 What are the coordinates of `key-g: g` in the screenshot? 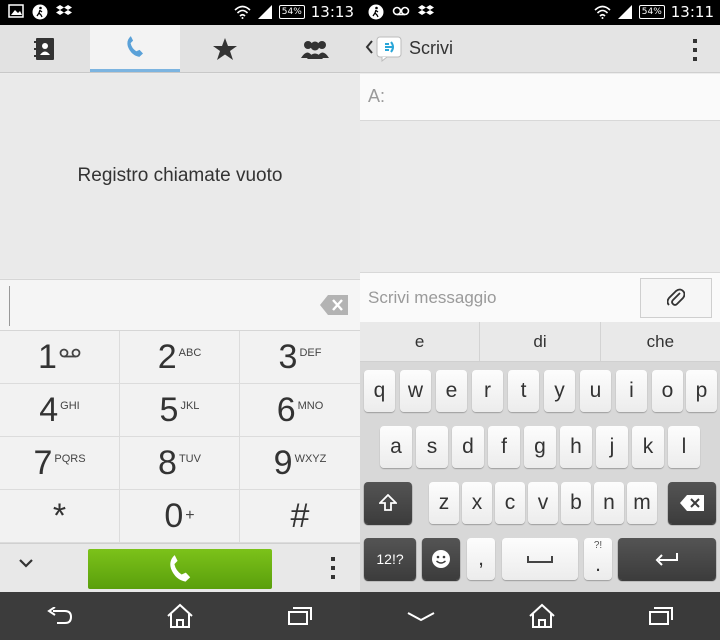 It's located at (540, 447).